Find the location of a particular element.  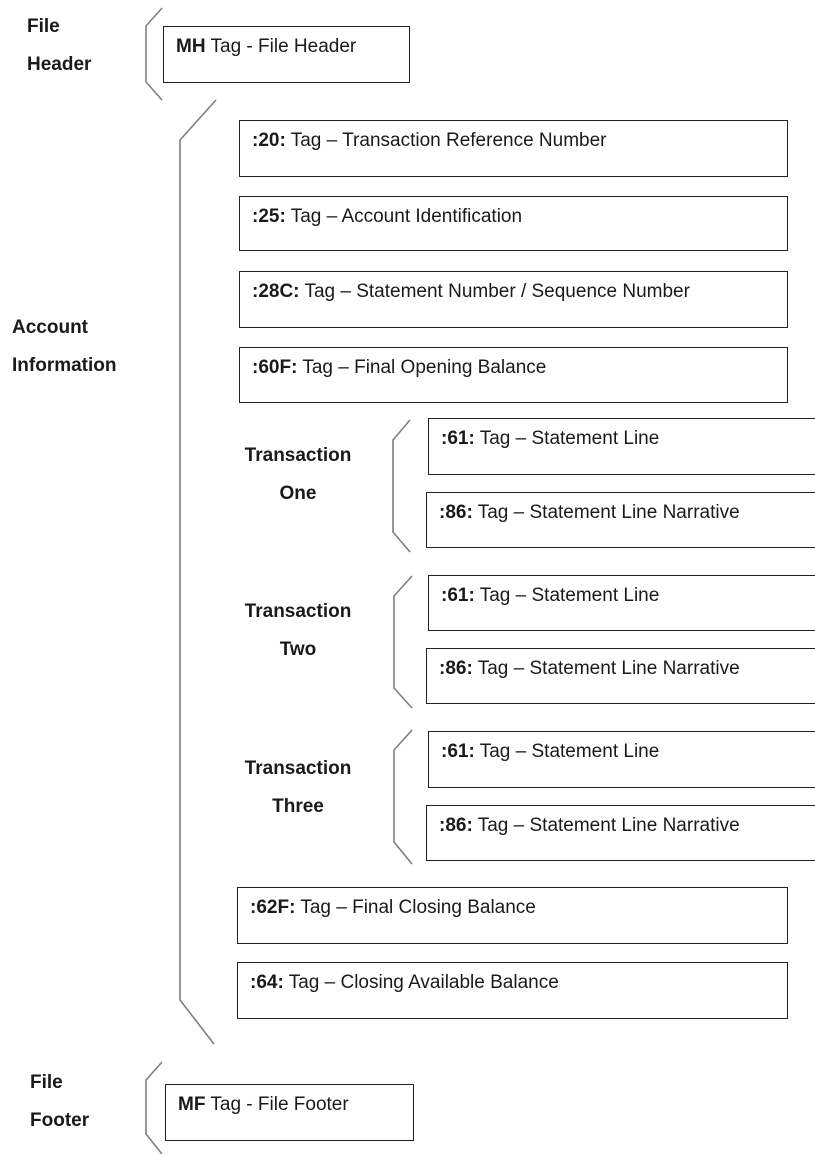

file-footer-label: File Footer is located at coordinates (60, 1101).